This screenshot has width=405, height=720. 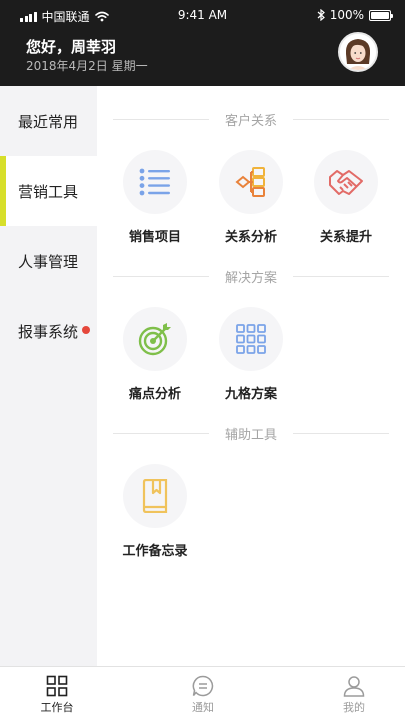 I want to click on tile-nine-grid-plan: 九格方案, so click(x=251, y=354).